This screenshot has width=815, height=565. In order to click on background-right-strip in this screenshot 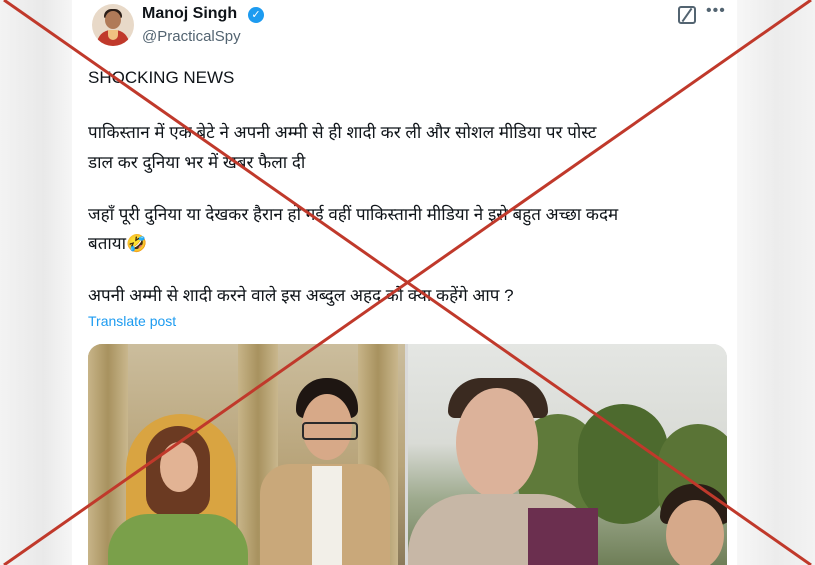, I will do `click(776, 282)`.